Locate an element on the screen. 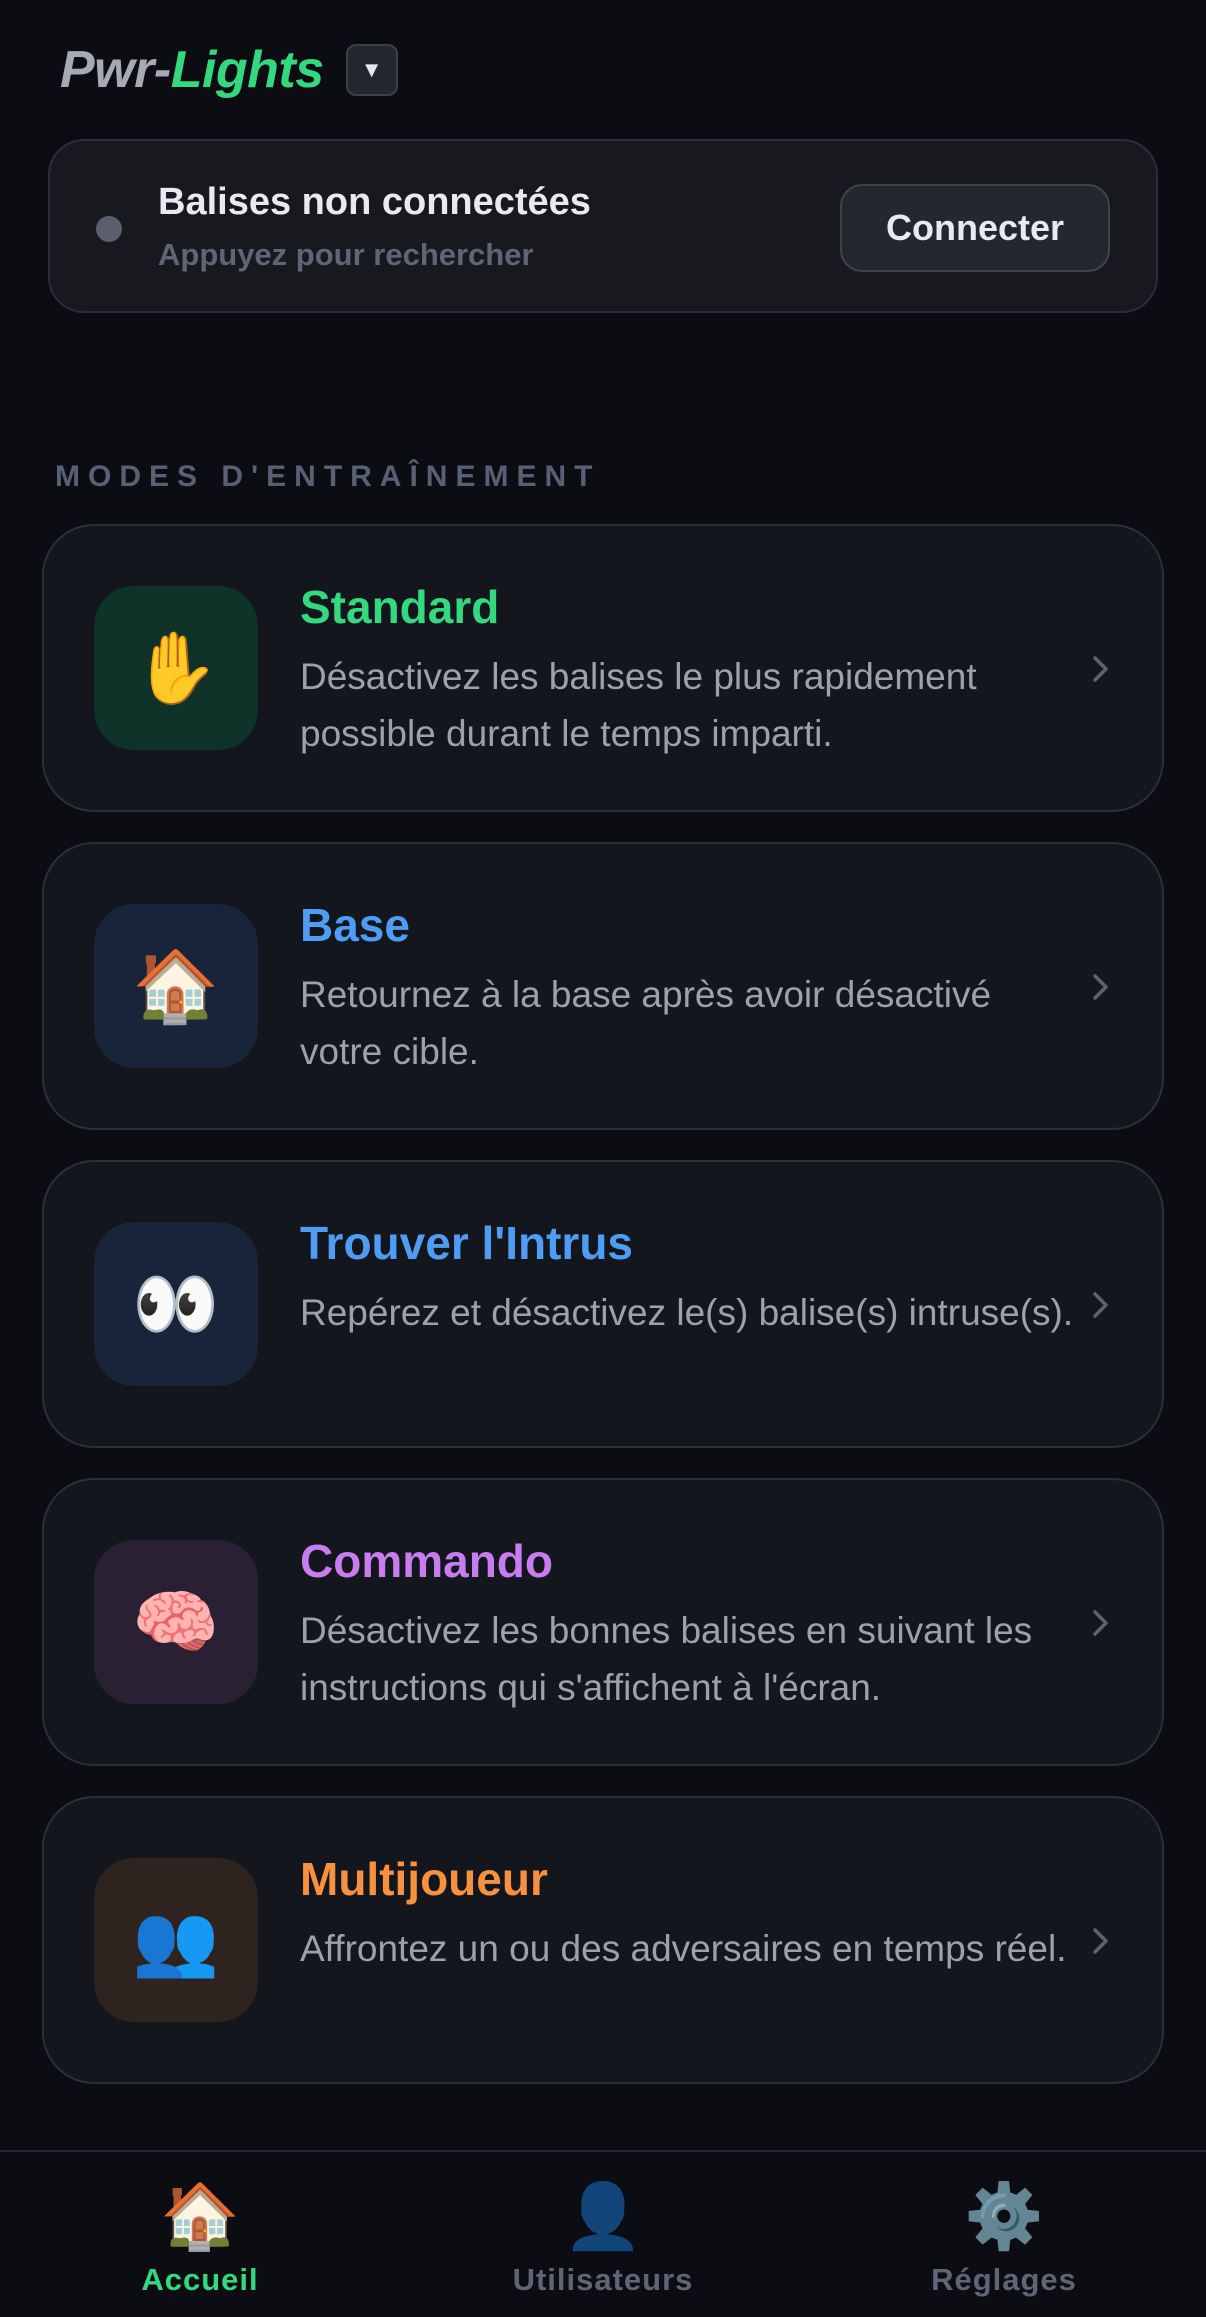 This screenshot has height=2317, width=1206. tab-label: Réglages is located at coordinates (1004, 2279).